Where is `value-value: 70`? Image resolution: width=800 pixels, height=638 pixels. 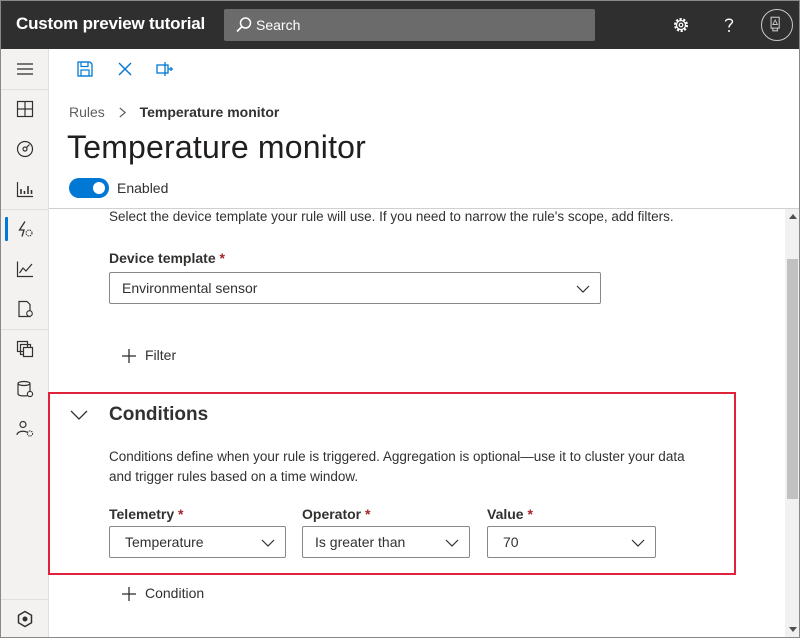 value-value: 70 is located at coordinates (511, 542).